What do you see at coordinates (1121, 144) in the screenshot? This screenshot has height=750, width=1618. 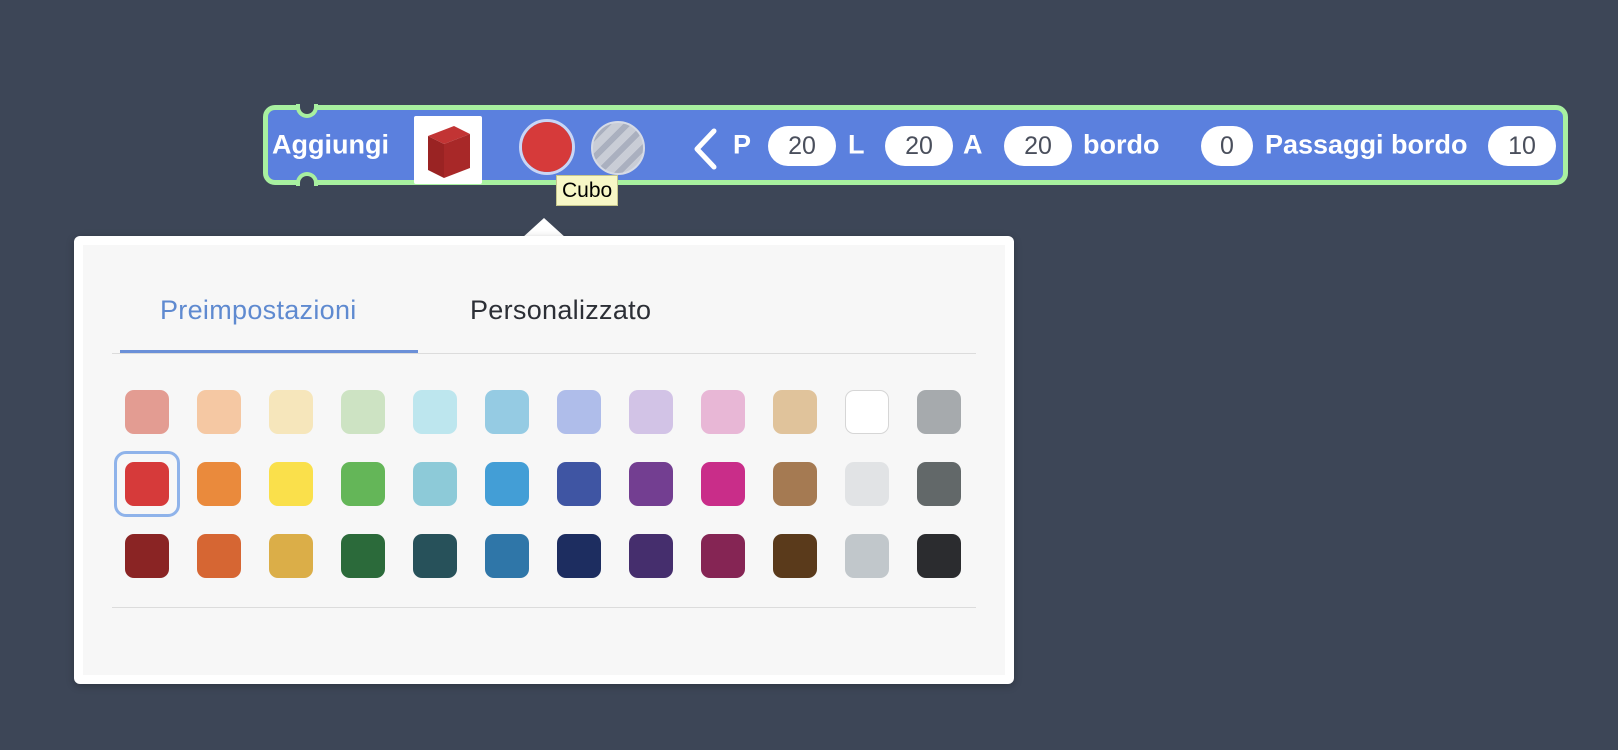 I see `border-label: bordo` at bounding box center [1121, 144].